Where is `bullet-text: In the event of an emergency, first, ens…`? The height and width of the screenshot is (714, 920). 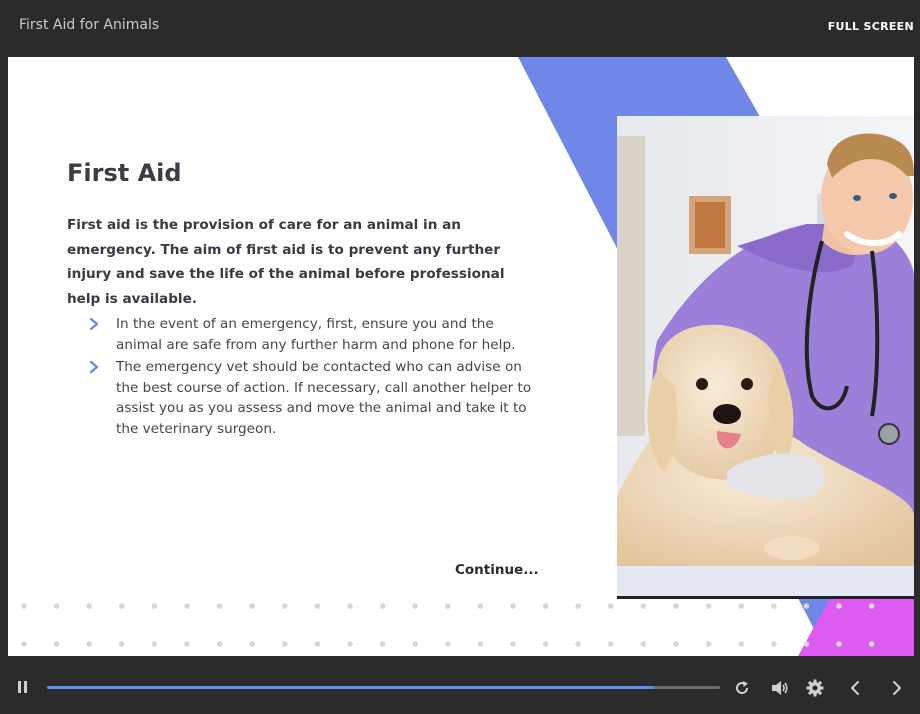 bullet-text: In the event of an emergency, first, ens… is located at coordinates (316, 334).